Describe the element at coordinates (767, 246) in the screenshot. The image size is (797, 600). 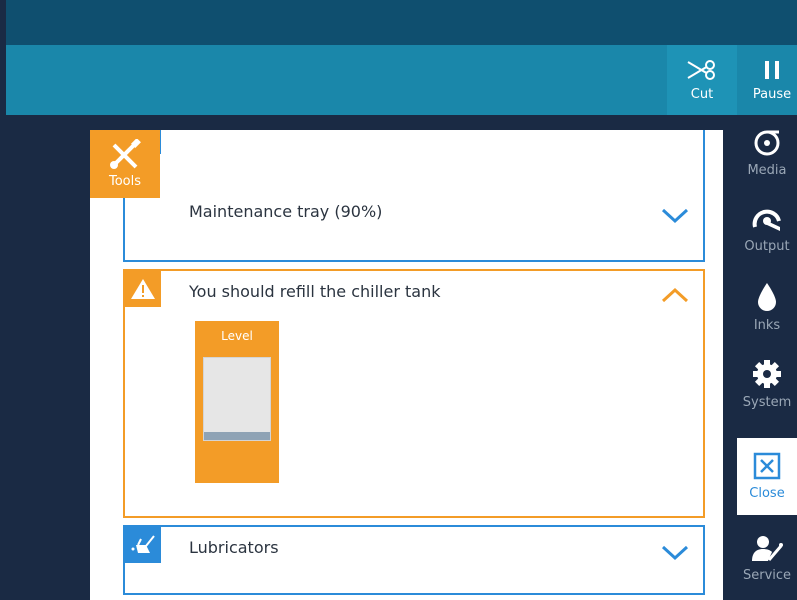
I see `nav-label-output: Output` at that location.